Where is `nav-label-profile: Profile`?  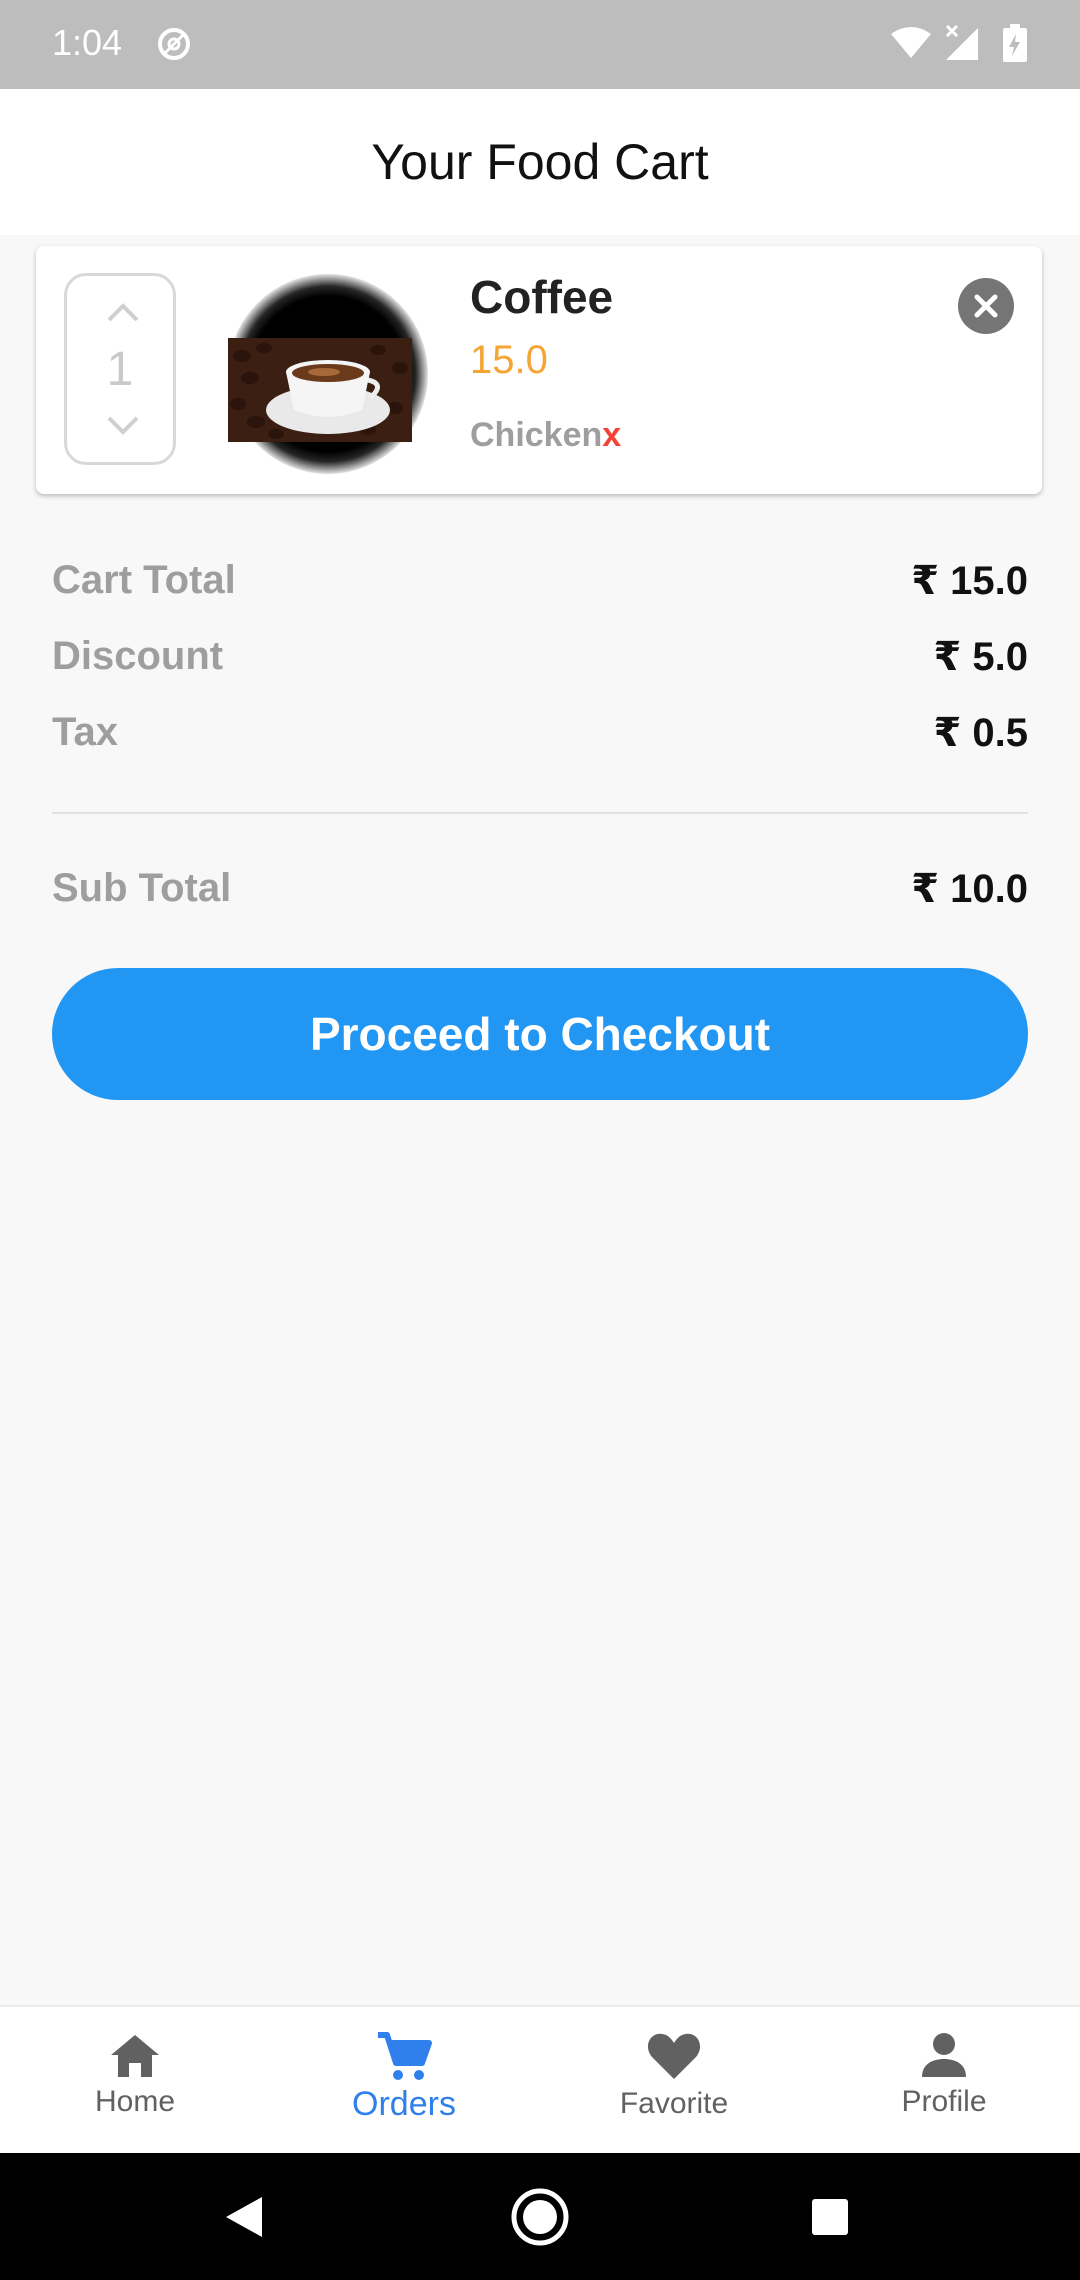 nav-label-profile: Profile is located at coordinates (944, 2101).